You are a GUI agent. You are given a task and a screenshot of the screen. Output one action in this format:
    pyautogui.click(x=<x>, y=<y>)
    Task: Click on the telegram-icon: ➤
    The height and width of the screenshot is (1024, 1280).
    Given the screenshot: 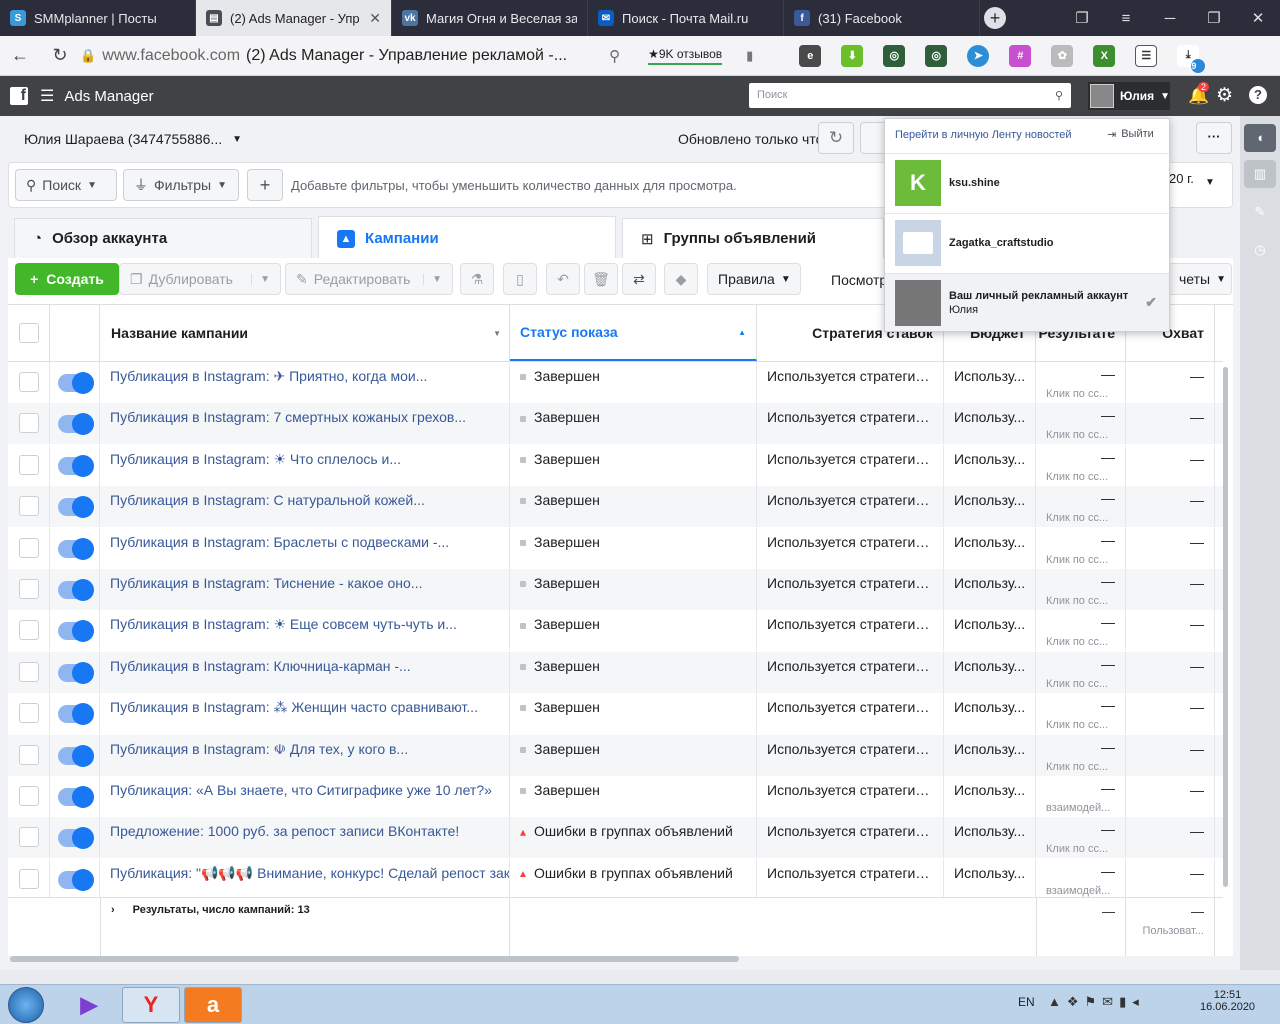 What is the action you would take?
    pyautogui.click(x=978, y=55)
    